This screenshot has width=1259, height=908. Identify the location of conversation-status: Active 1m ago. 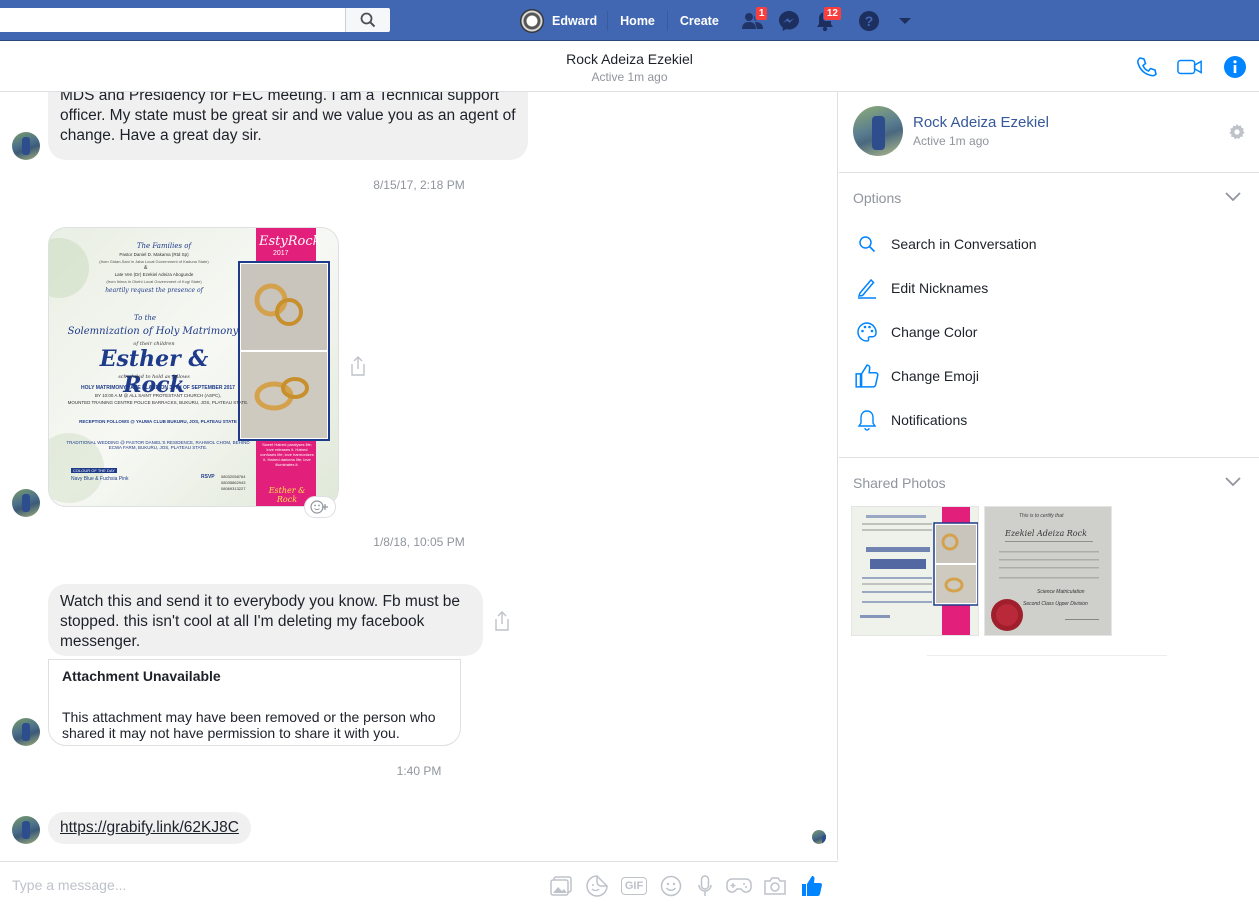
(629, 77).